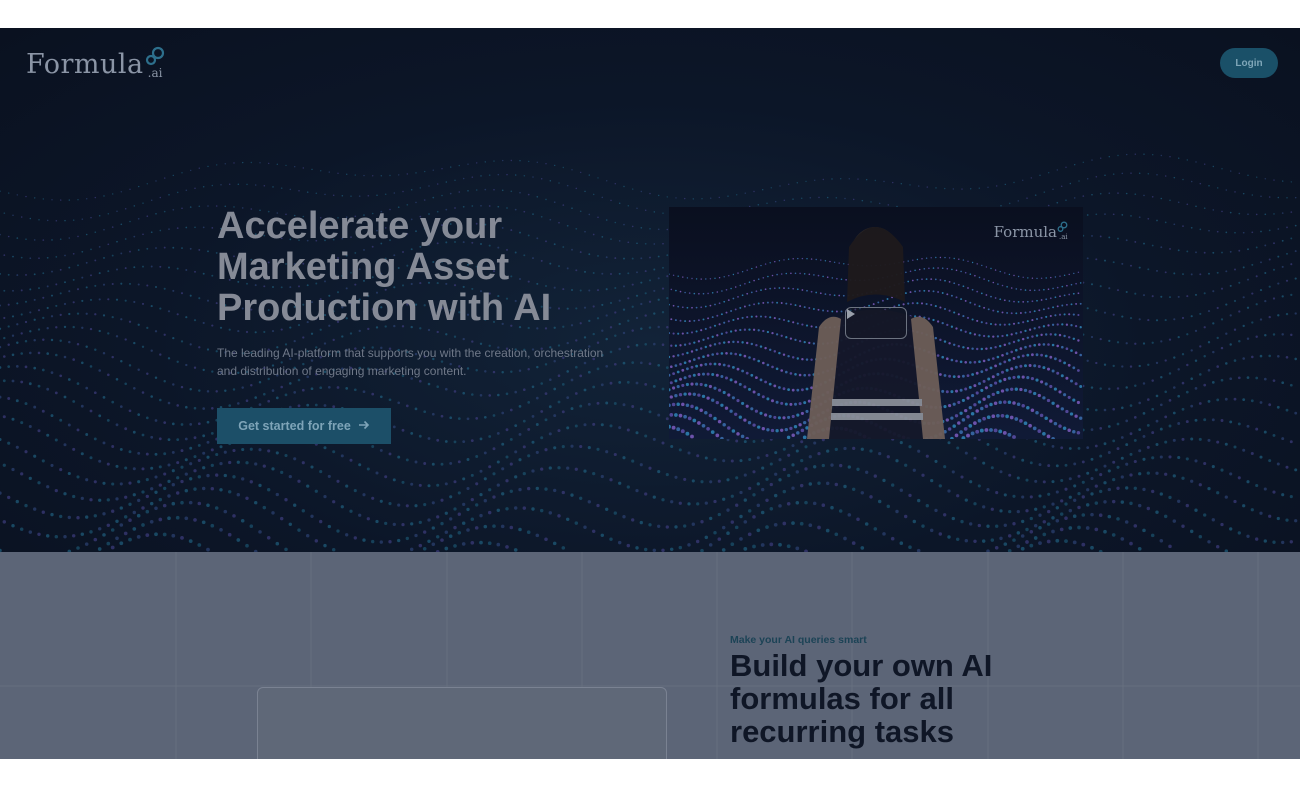  What do you see at coordinates (1063, 231) in the screenshot?
I see `video-logo-mark-icon: .ai` at bounding box center [1063, 231].